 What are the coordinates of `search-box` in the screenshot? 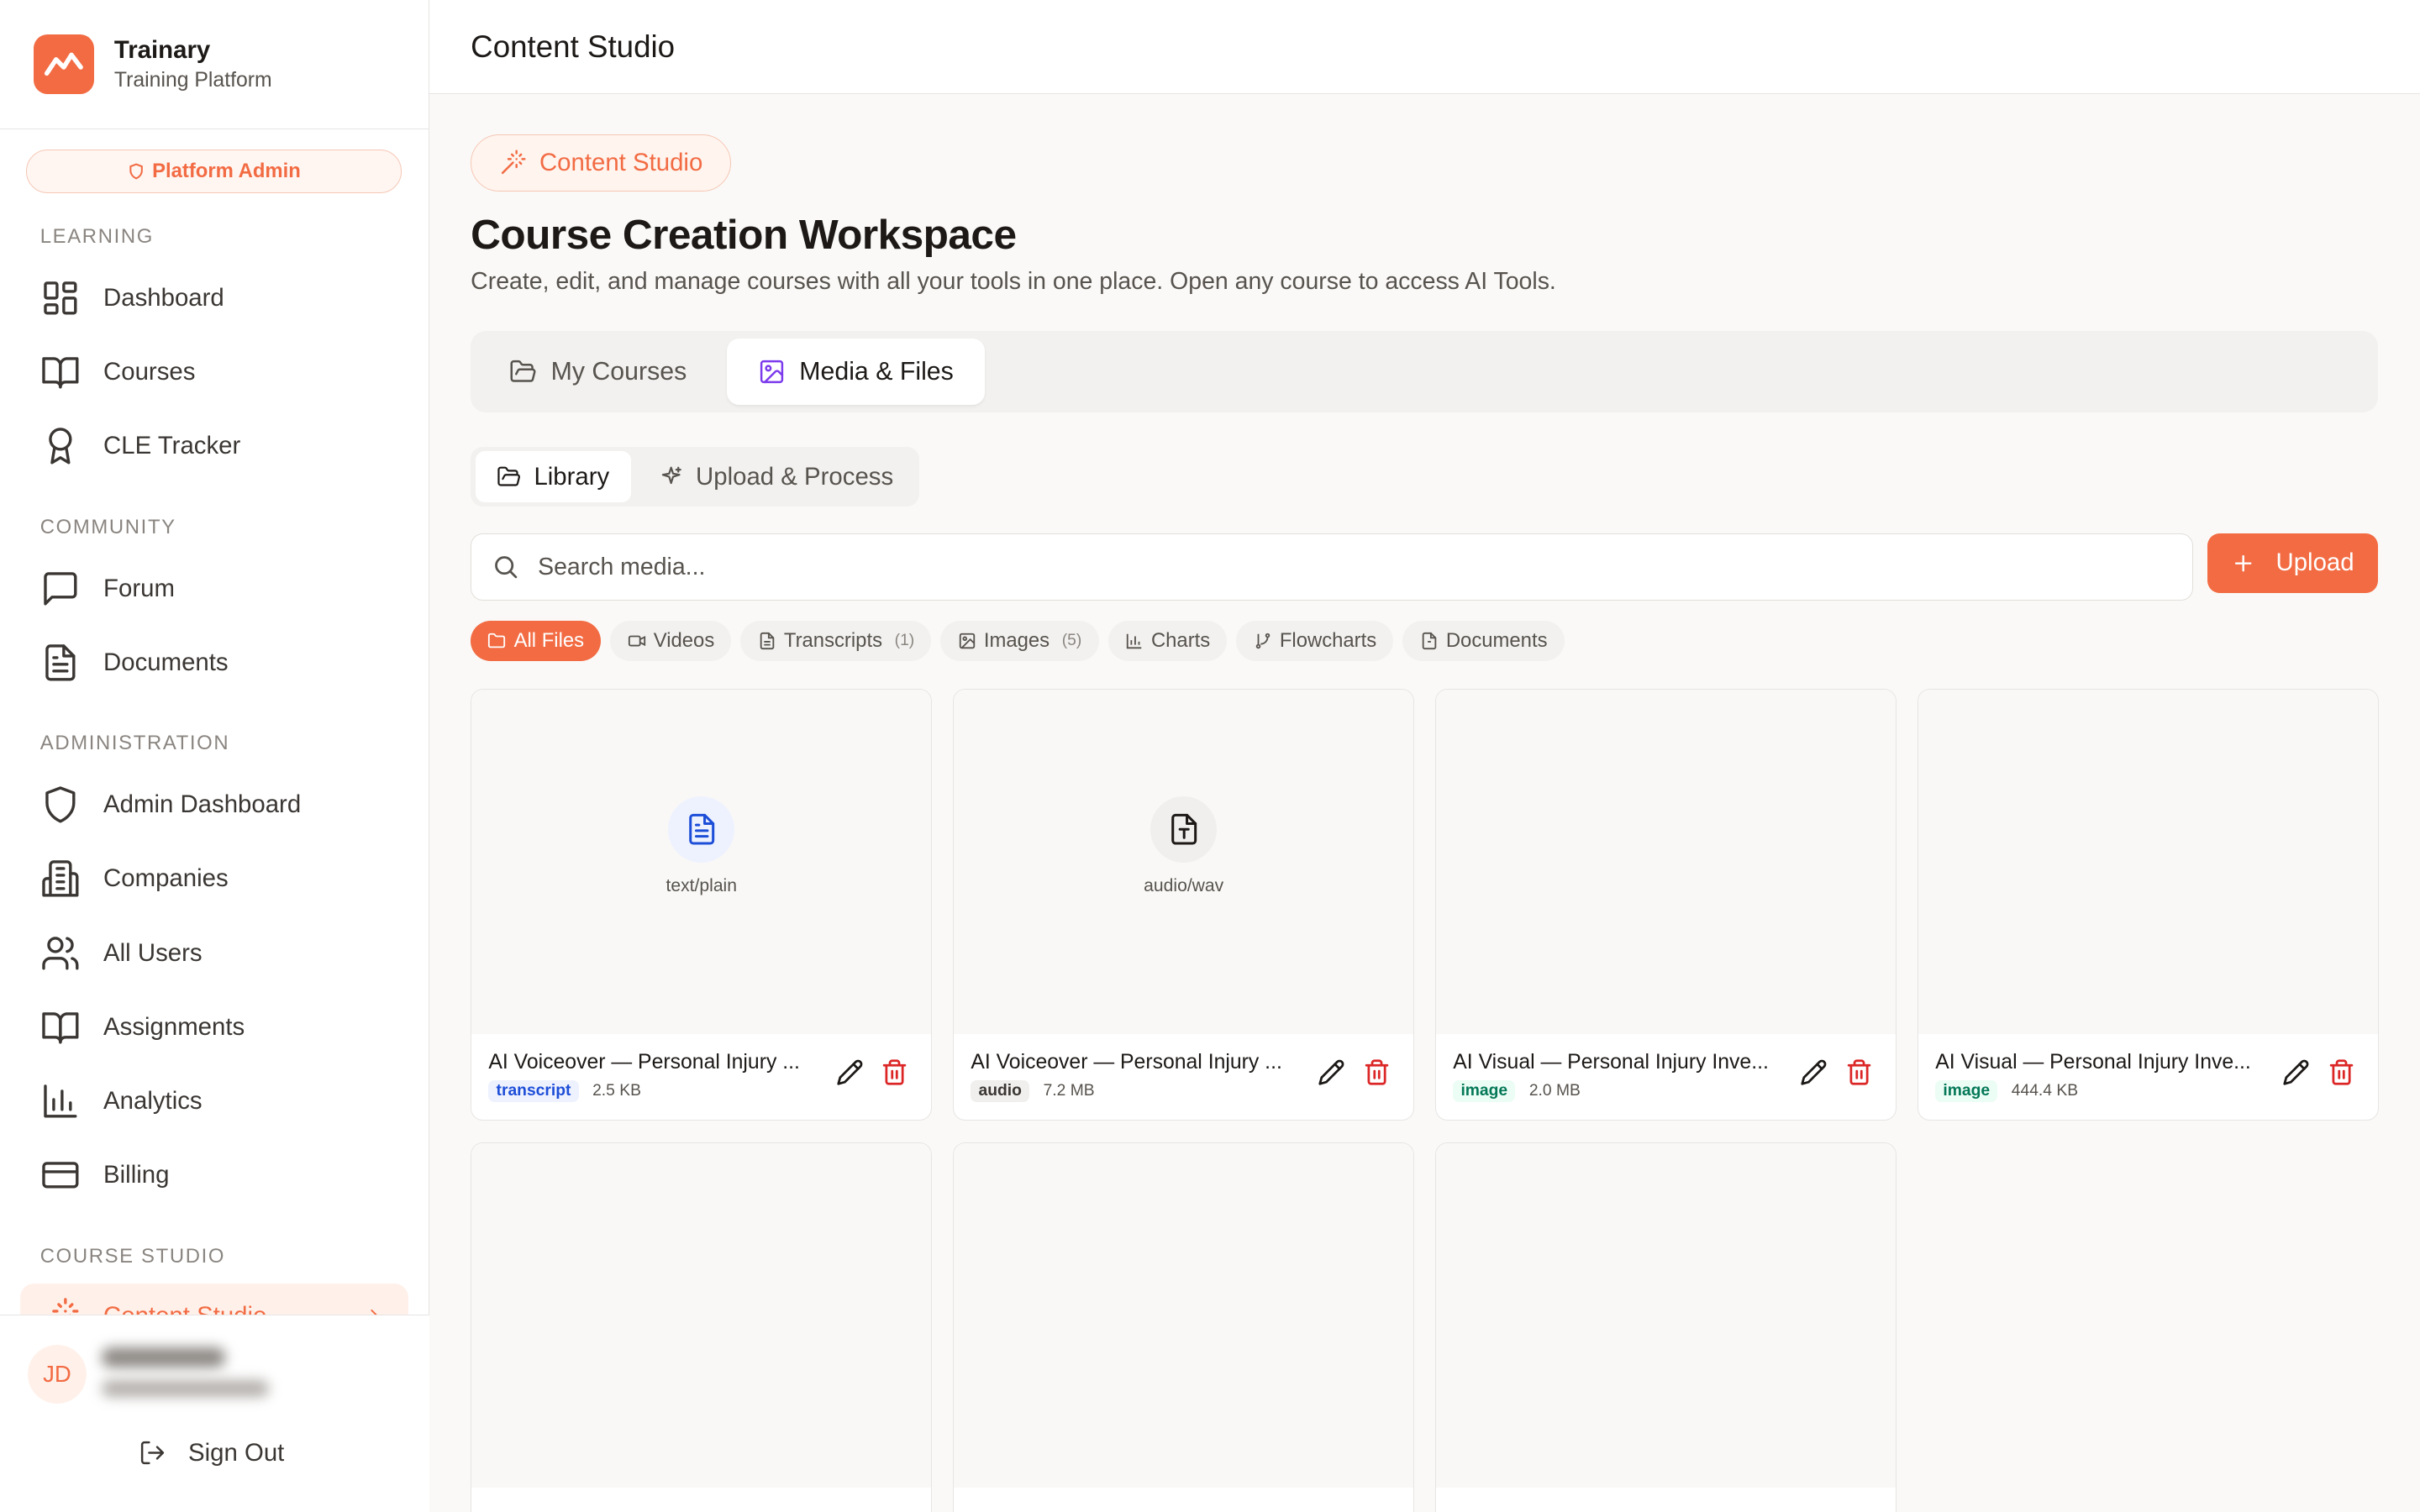 It's located at (1332, 567).